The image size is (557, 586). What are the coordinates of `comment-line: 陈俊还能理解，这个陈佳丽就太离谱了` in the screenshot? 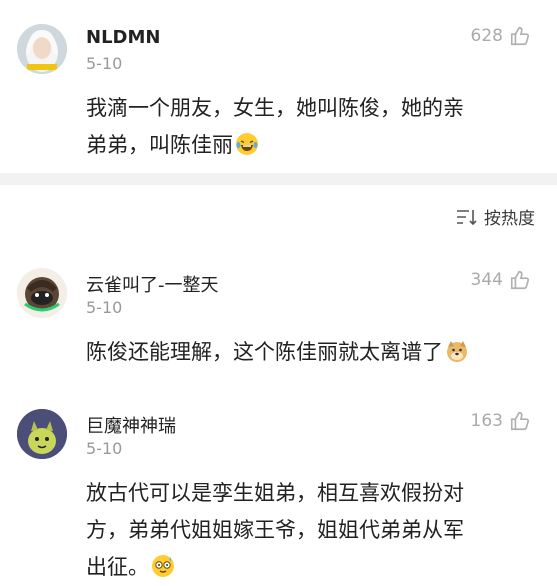 It's located at (311, 352).